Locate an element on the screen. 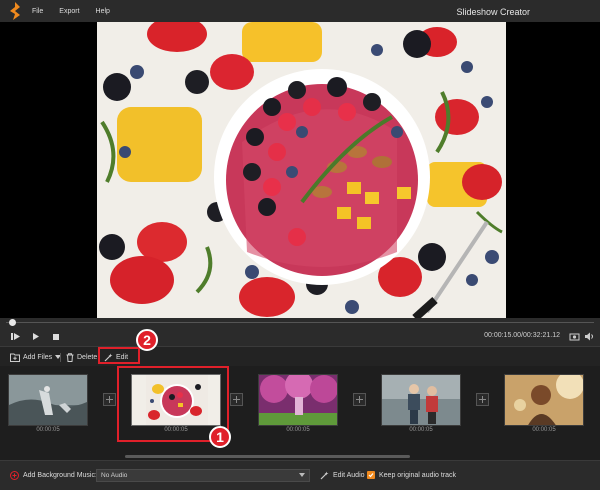  audio-select-value: No Audio is located at coordinates (114, 475).